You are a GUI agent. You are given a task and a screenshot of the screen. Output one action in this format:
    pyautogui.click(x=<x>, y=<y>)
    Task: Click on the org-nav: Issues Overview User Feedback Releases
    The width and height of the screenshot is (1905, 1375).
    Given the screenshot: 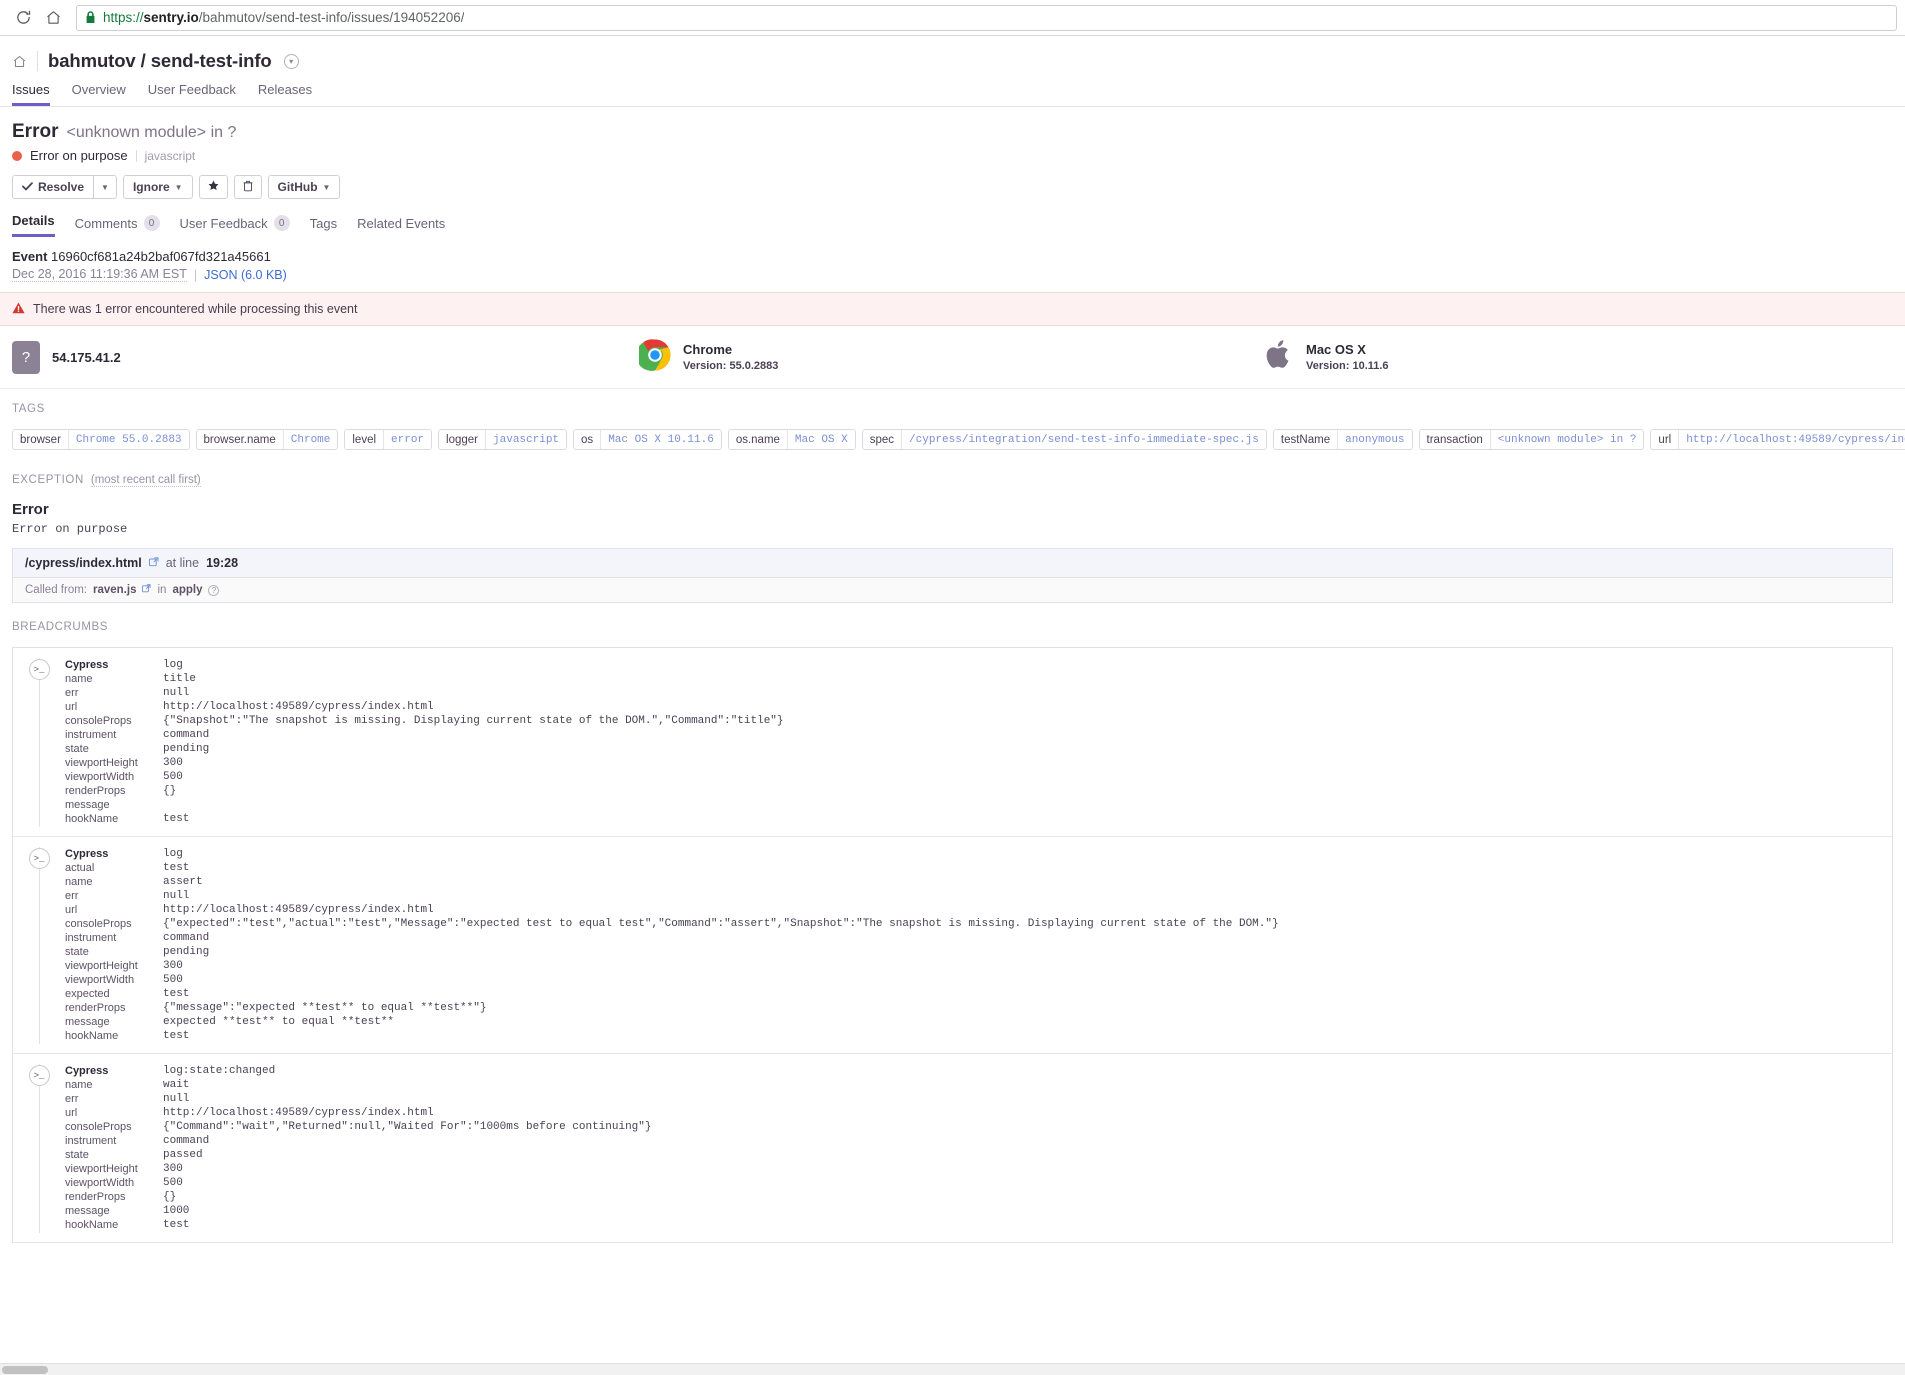 What is the action you would take?
    pyautogui.click(x=952, y=94)
    